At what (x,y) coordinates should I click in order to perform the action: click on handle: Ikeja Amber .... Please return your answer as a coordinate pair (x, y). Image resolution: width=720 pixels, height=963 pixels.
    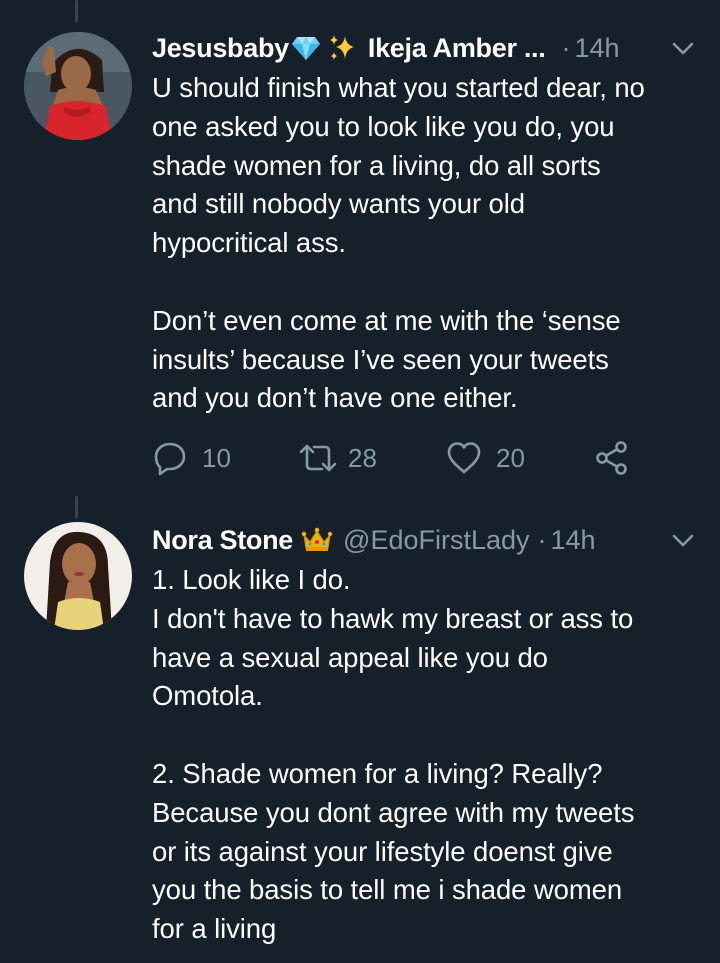
    Looking at the image, I should click on (457, 48).